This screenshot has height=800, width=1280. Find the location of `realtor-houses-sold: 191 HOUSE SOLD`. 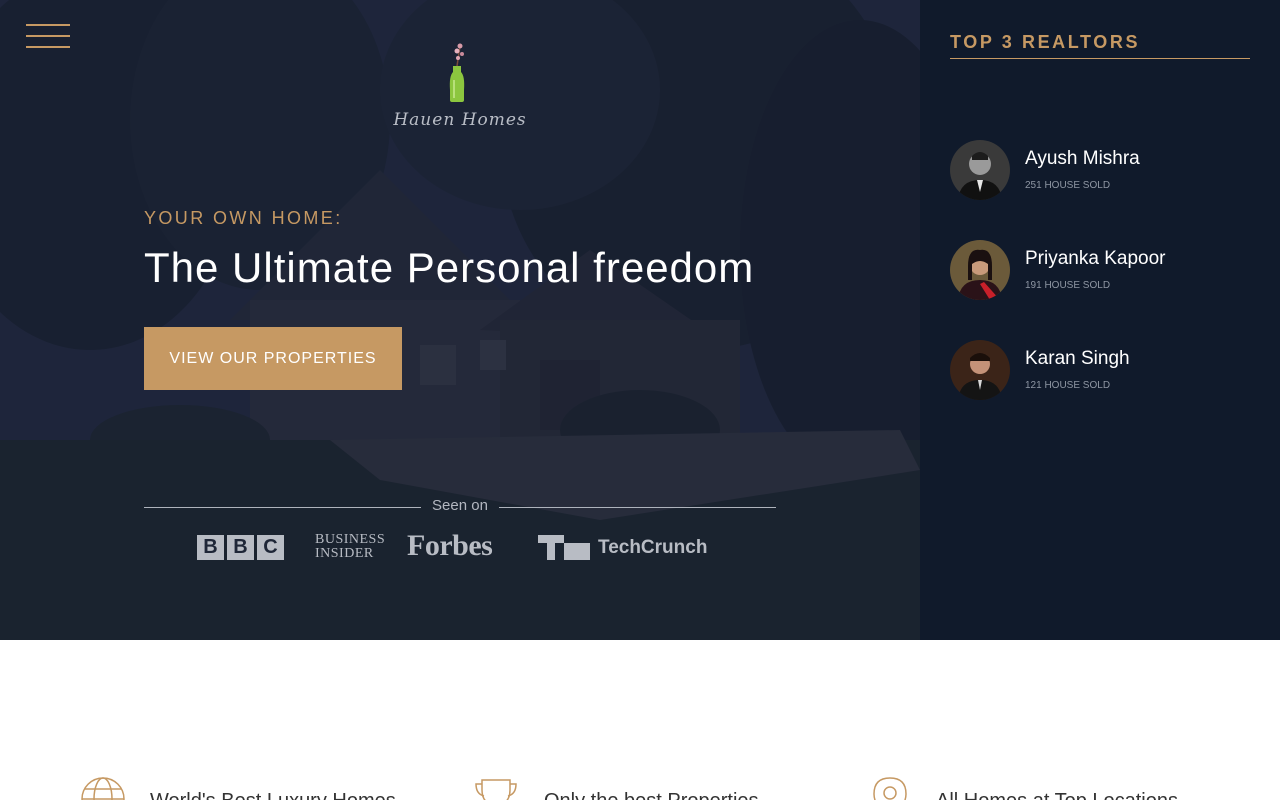

realtor-houses-sold: 191 HOUSE SOLD is located at coordinates (1068, 285).